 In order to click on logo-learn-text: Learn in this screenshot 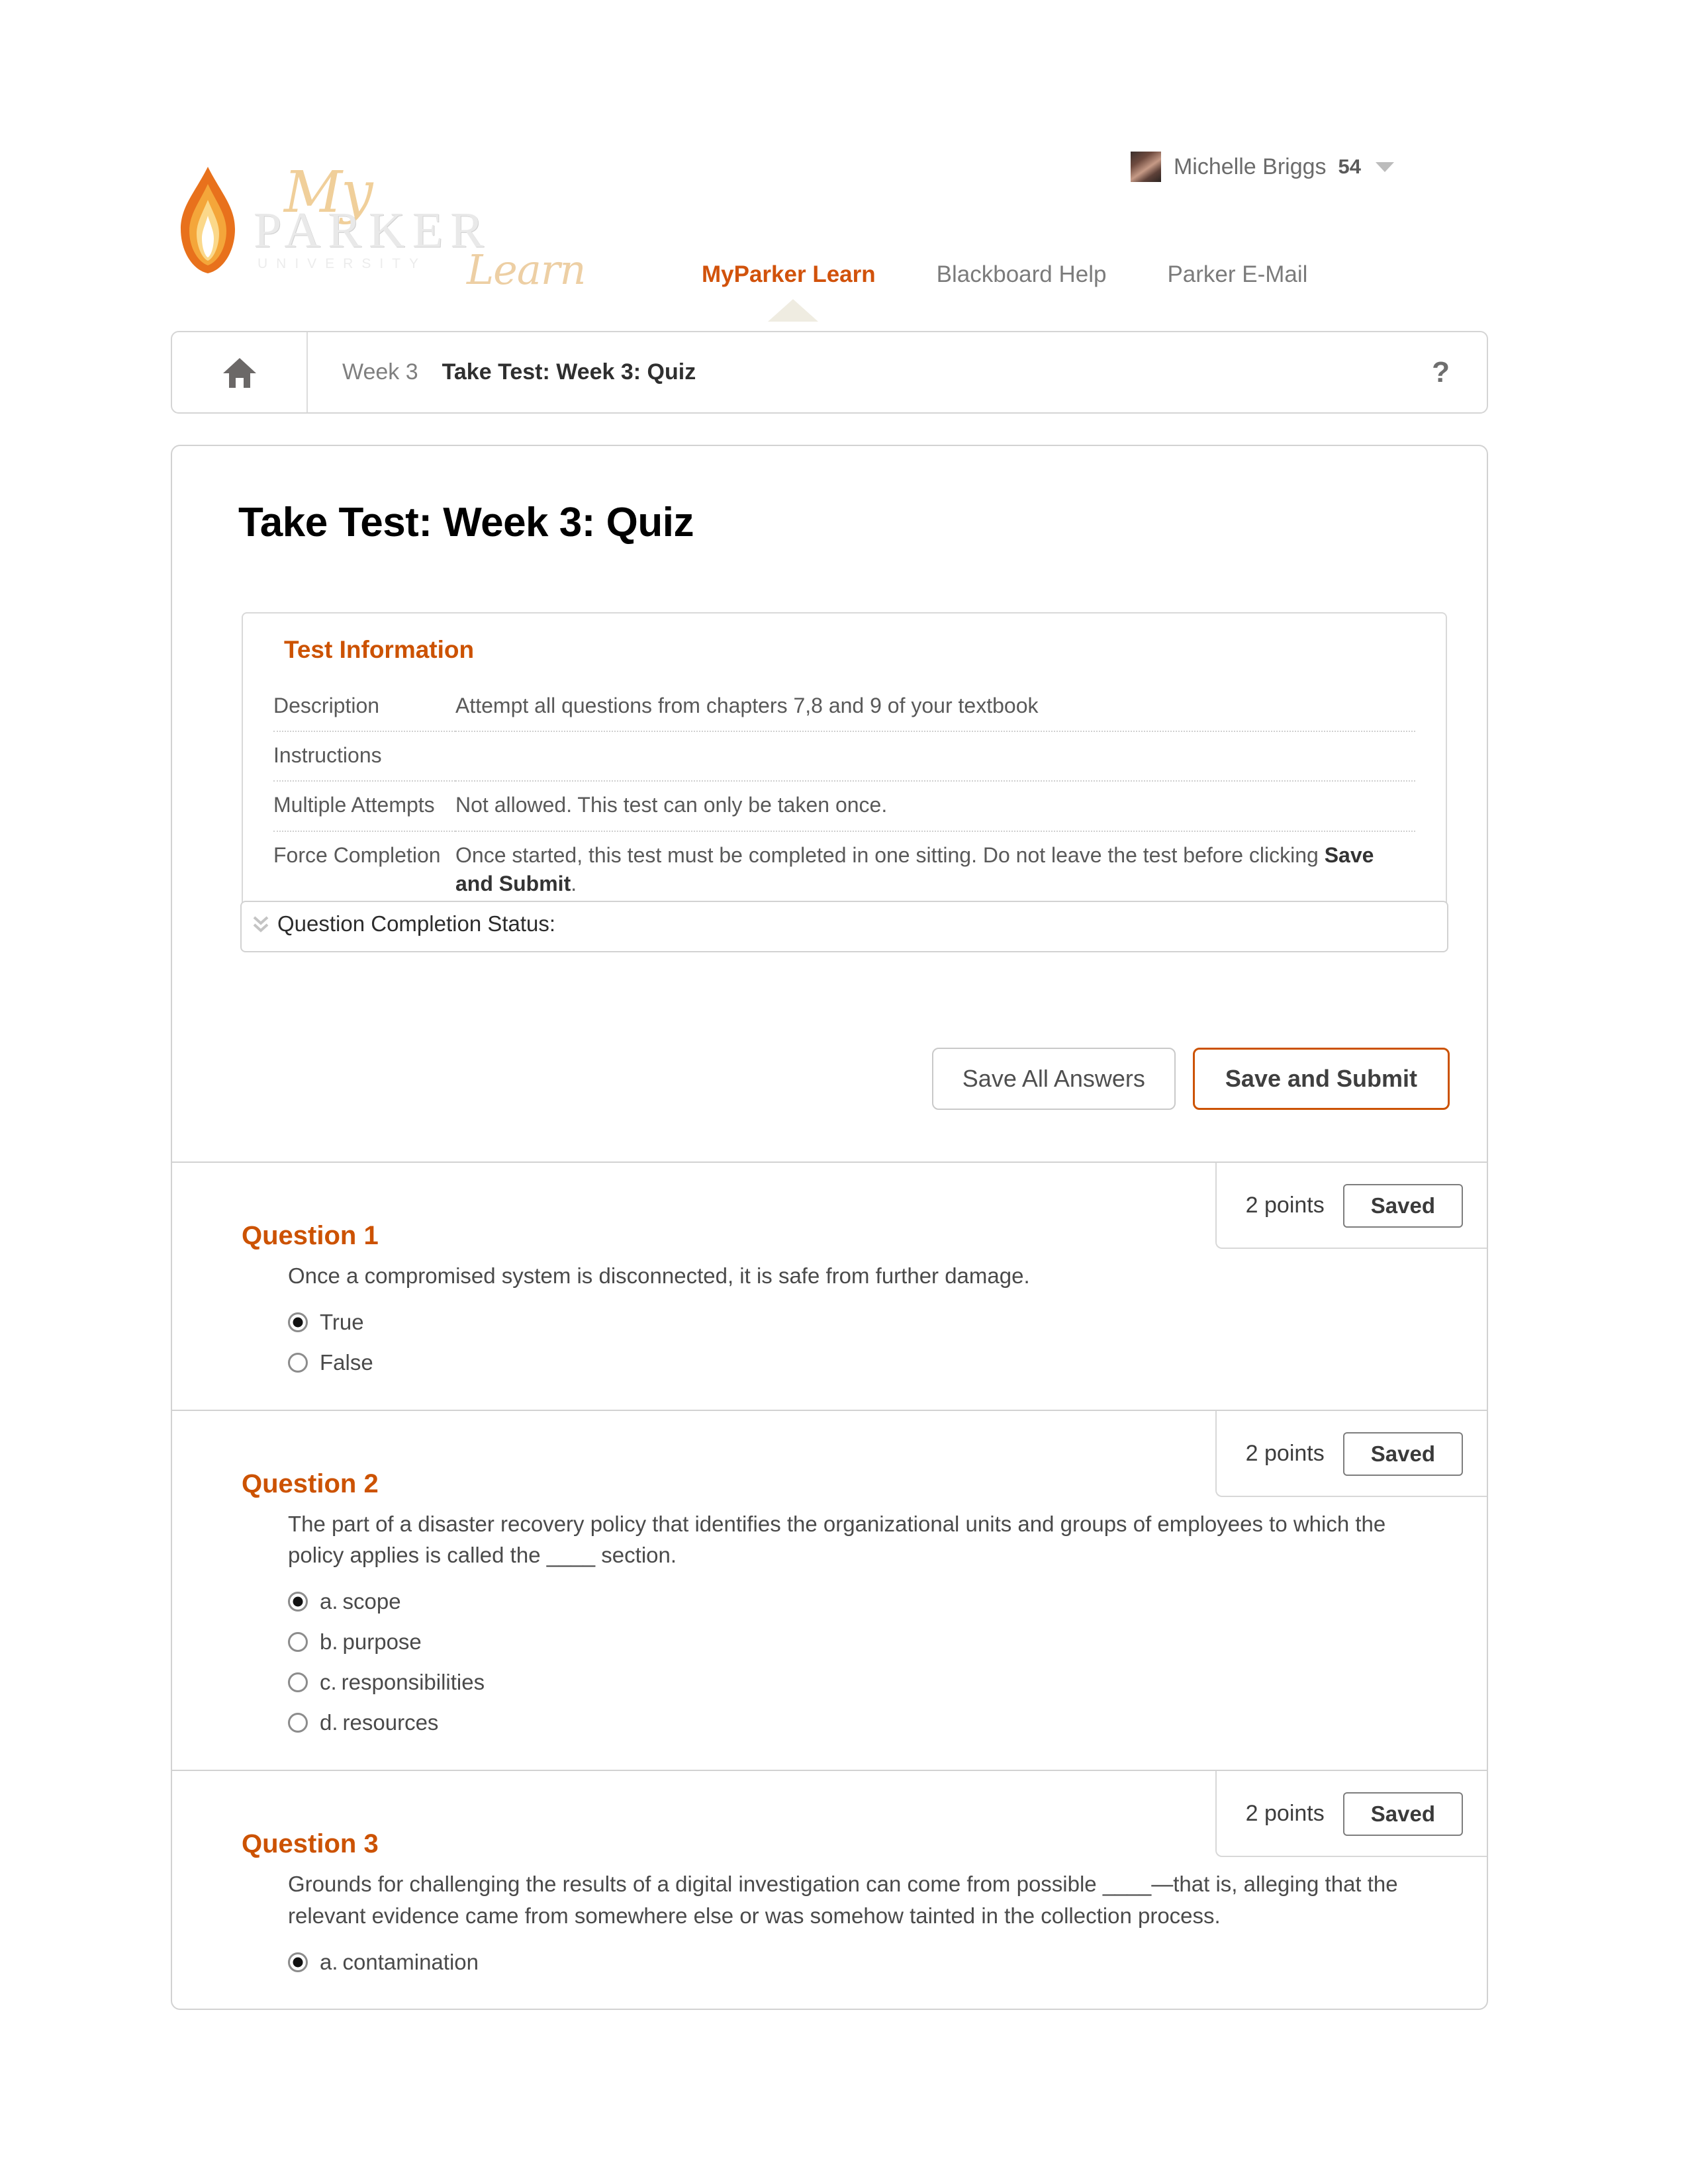, I will do `click(526, 270)`.